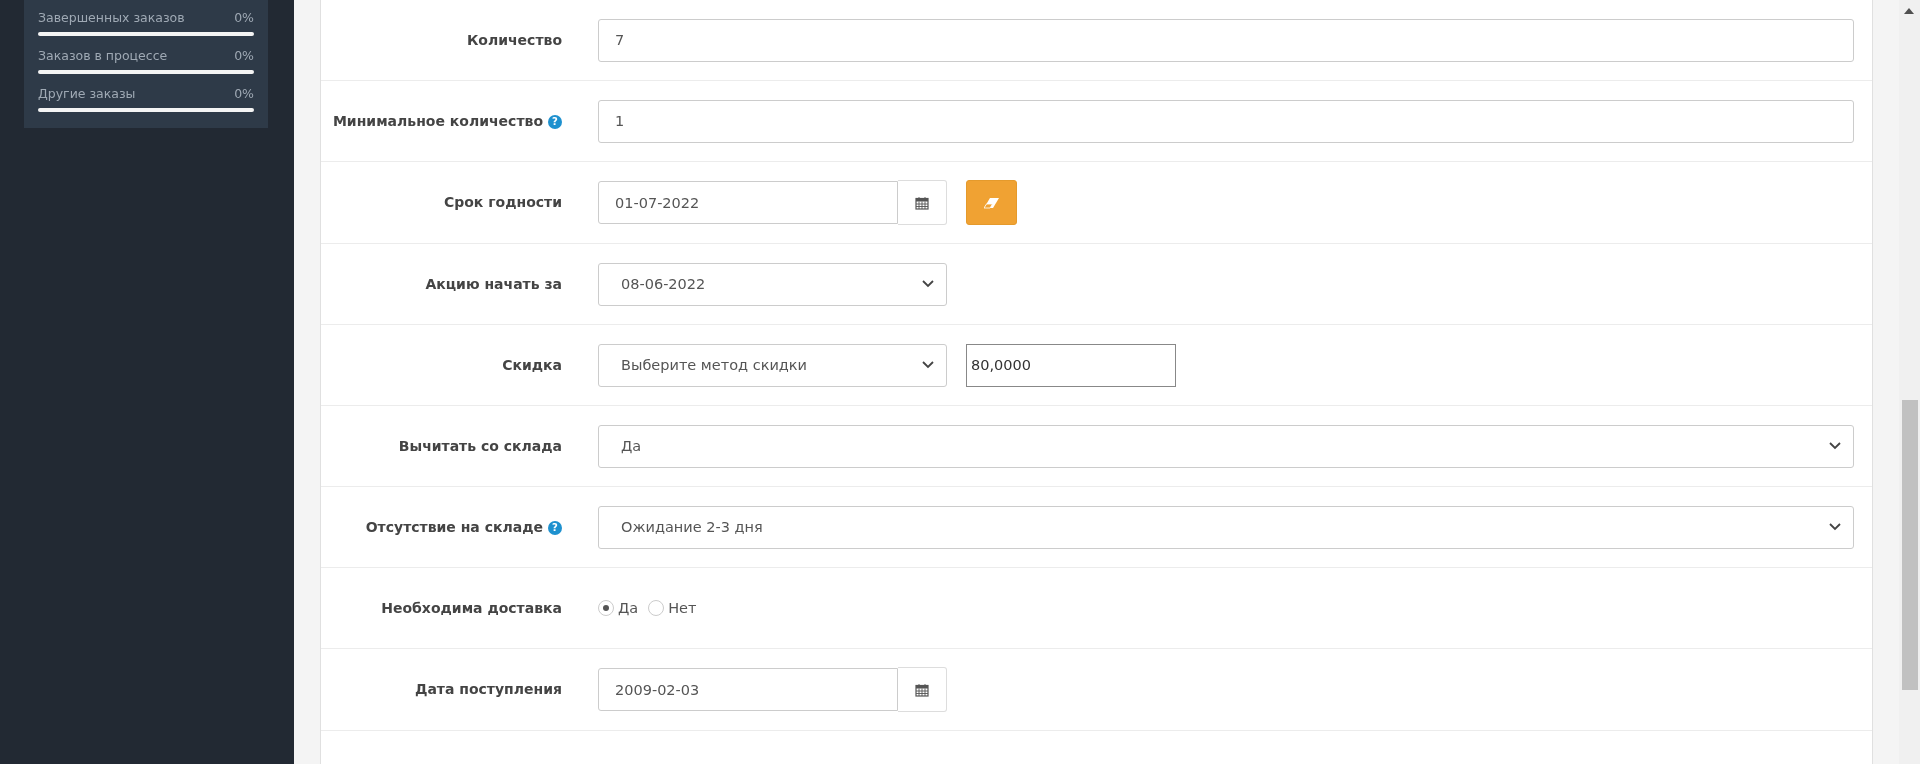 Image resolution: width=1920 pixels, height=764 pixels. What do you see at coordinates (1226, 527) in the screenshot?
I see `select-field: Ожидание 2-3 дня` at bounding box center [1226, 527].